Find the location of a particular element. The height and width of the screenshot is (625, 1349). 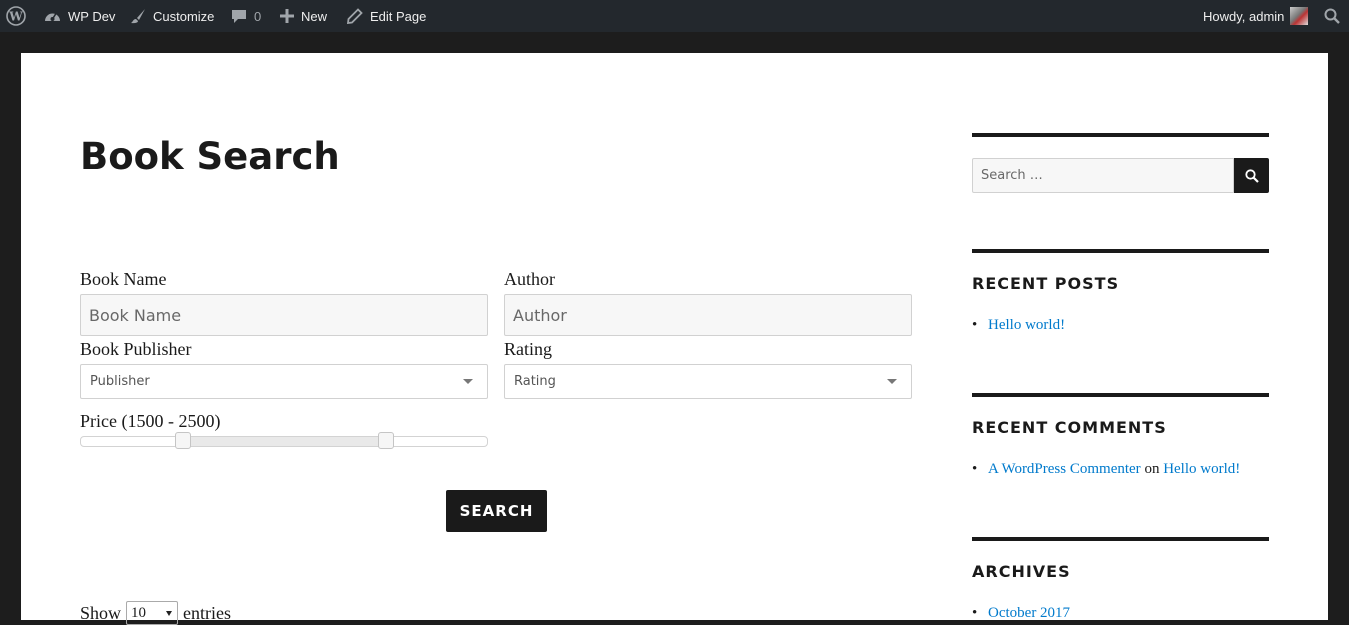

list-item: A WordPress Commenter on Hello world! is located at coordinates (1106, 469).